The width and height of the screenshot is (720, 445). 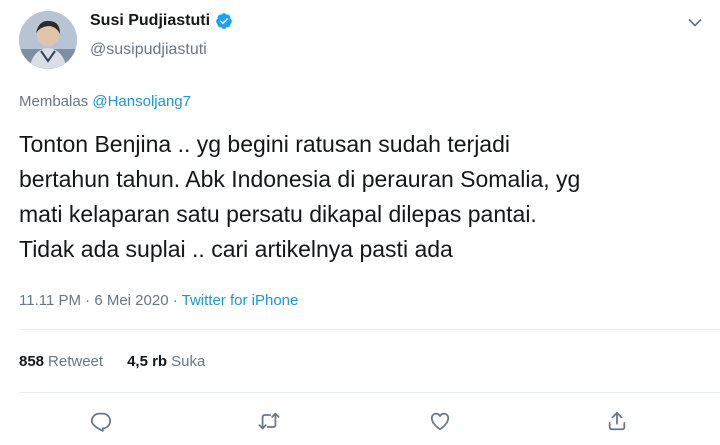 I want to click on like-stat: 4,5 rb Suka, so click(x=166, y=361).